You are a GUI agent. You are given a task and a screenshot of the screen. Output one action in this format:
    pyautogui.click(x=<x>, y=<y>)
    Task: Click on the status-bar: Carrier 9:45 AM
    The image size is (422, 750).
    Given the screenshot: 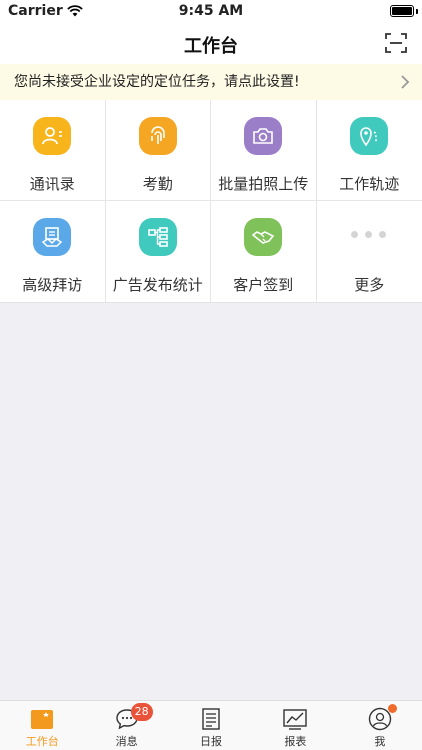 What is the action you would take?
    pyautogui.click(x=211, y=11)
    